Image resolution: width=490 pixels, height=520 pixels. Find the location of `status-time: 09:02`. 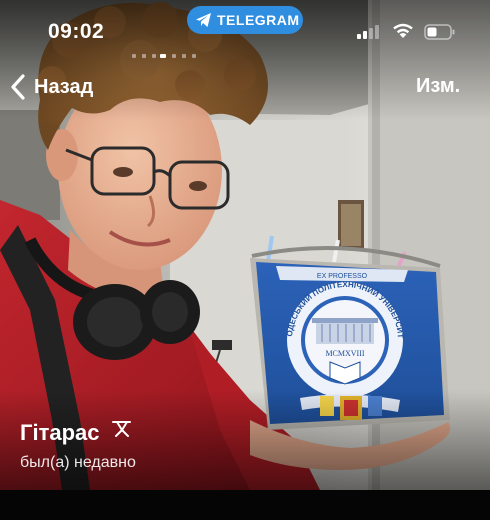

status-time: 09:02 is located at coordinates (76, 31).